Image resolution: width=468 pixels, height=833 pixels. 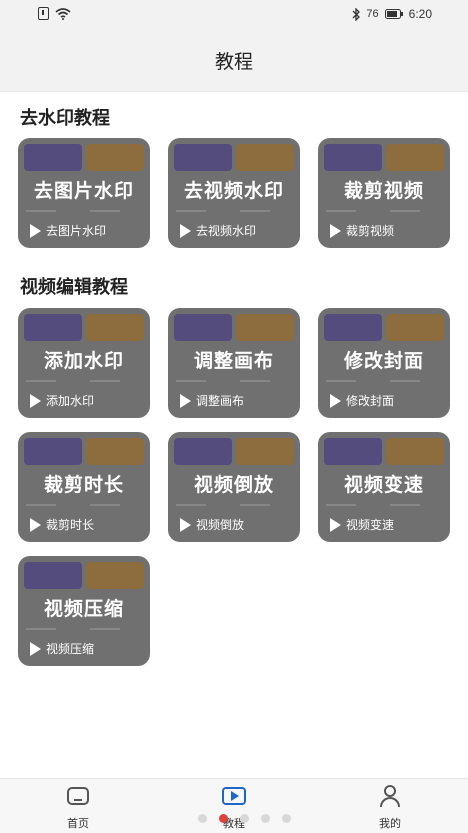 What do you see at coordinates (43, 13) in the screenshot?
I see `sim-card-icon` at bounding box center [43, 13].